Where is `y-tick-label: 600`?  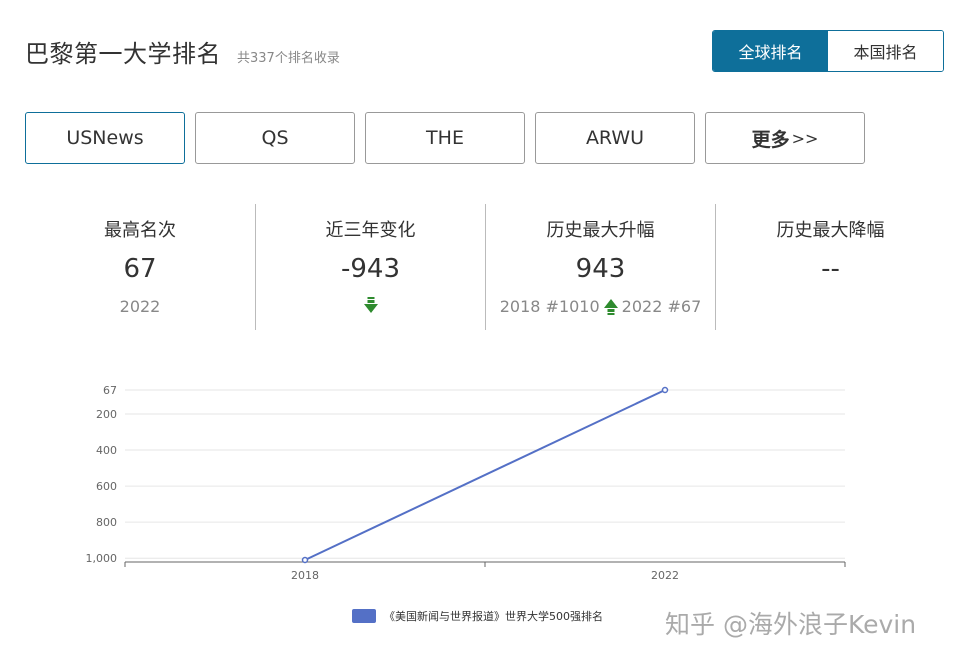
y-tick-label: 600 is located at coordinates (106, 486).